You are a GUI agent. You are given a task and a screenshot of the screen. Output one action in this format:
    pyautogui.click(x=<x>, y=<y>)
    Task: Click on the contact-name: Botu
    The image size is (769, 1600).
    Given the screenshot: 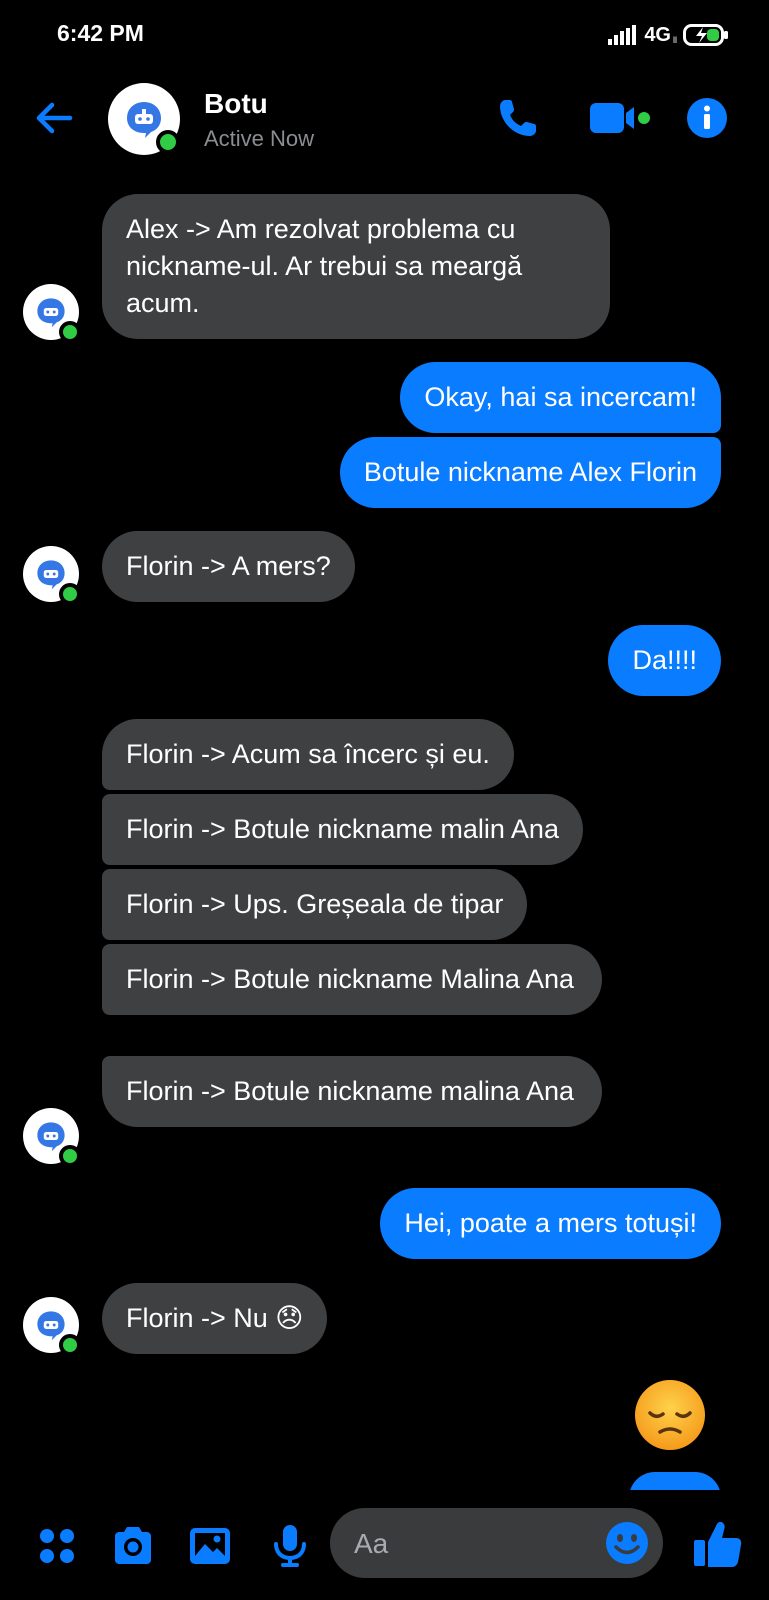 What is the action you would take?
    pyautogui.click(x=236, y=104)
    